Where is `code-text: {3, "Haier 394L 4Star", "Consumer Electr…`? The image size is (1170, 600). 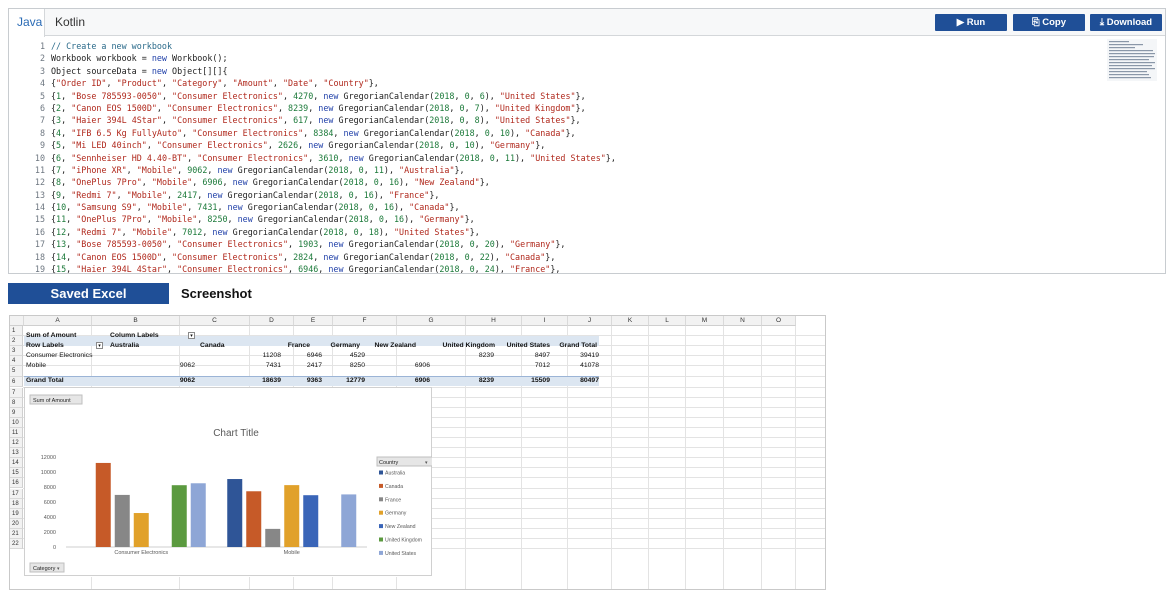
code-text: {3, "Haier 394L 4Star", "Consumer Electr… is located at coordinates (316, 120).